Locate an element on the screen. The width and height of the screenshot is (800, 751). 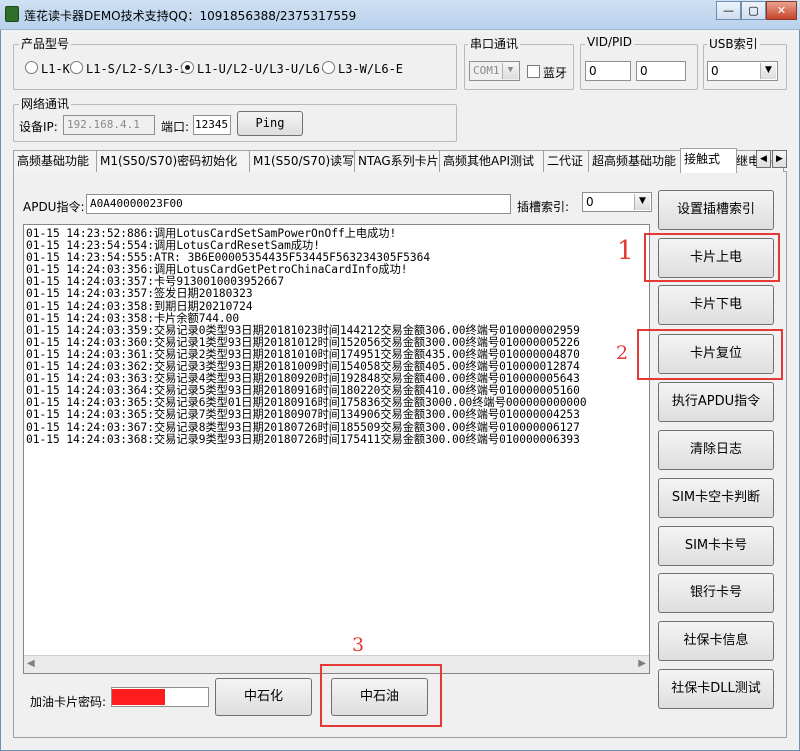
log-line: 01-15 14:24:03:358:卡片余额744.00 is located at coordinates (133, 318).